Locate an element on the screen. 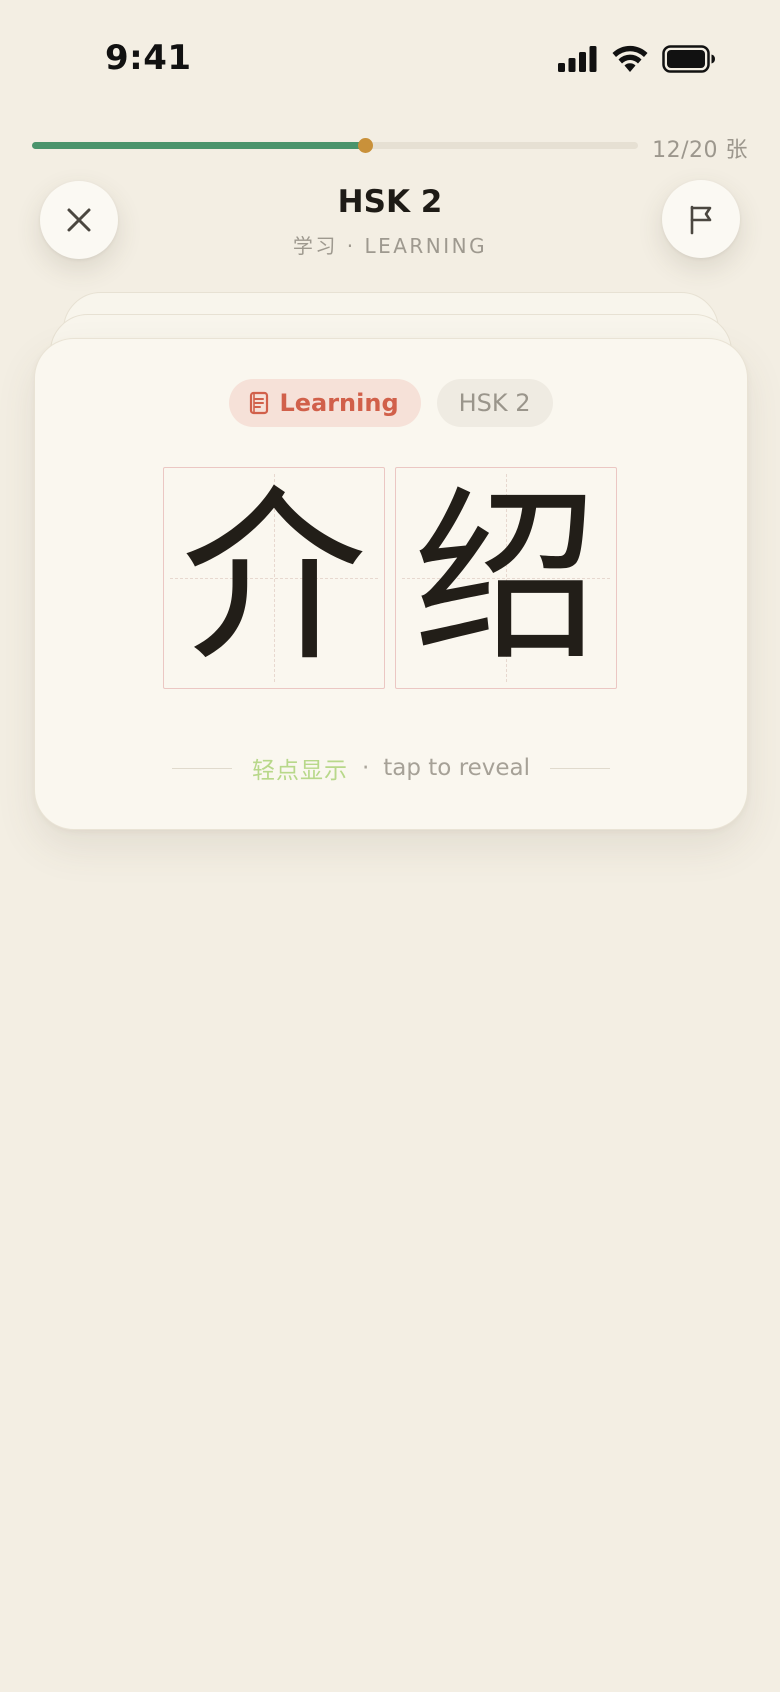  tap-to-reveal-hint: 轻点显示 · tap to reveal is located at coordinates (391, 768).